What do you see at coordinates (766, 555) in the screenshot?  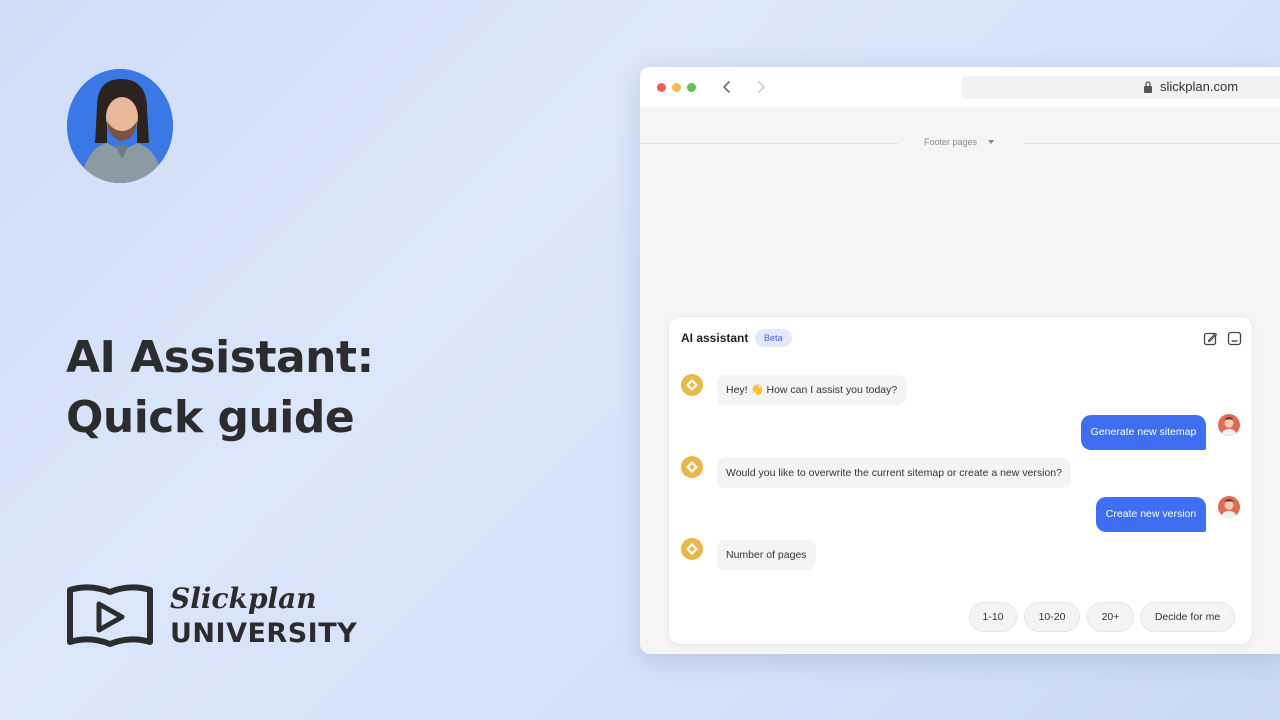 I see `bot-message: Number of pages` at bounding box center [766, 555].